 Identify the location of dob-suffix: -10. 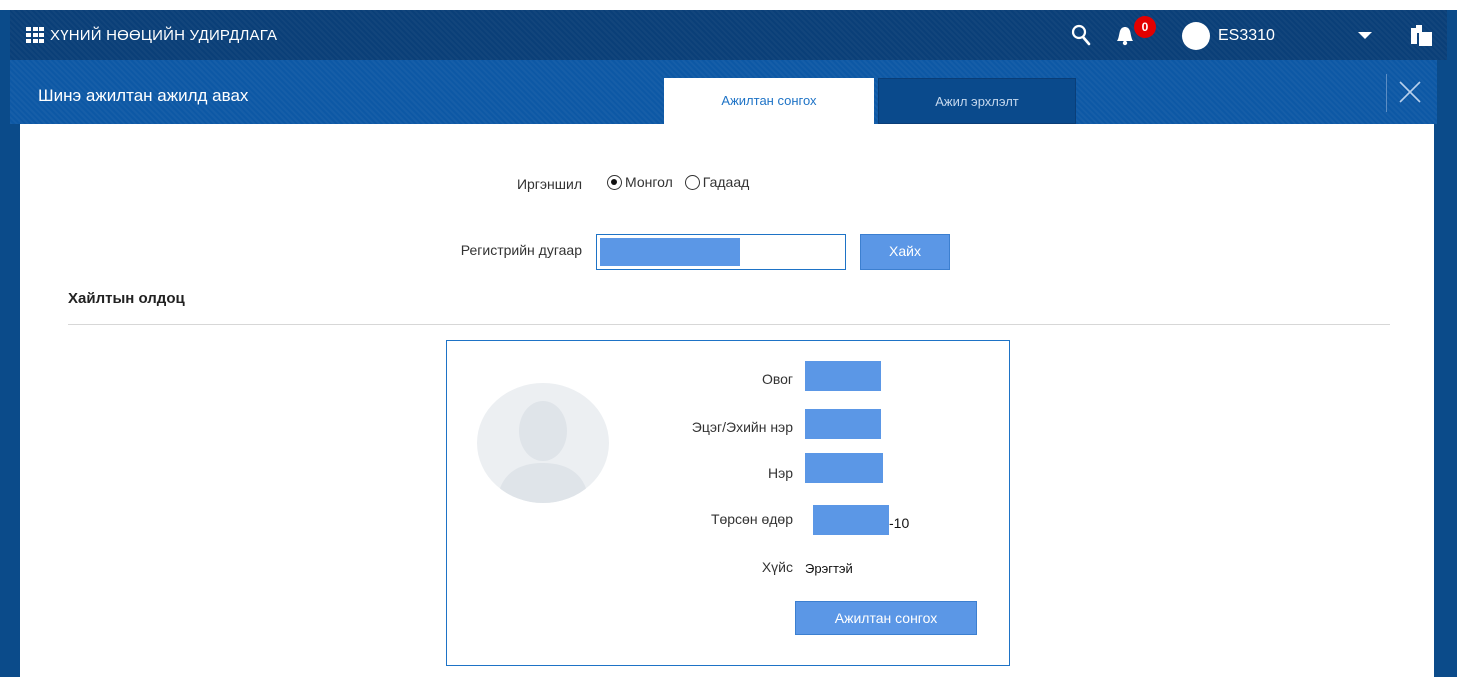
(899, 523).